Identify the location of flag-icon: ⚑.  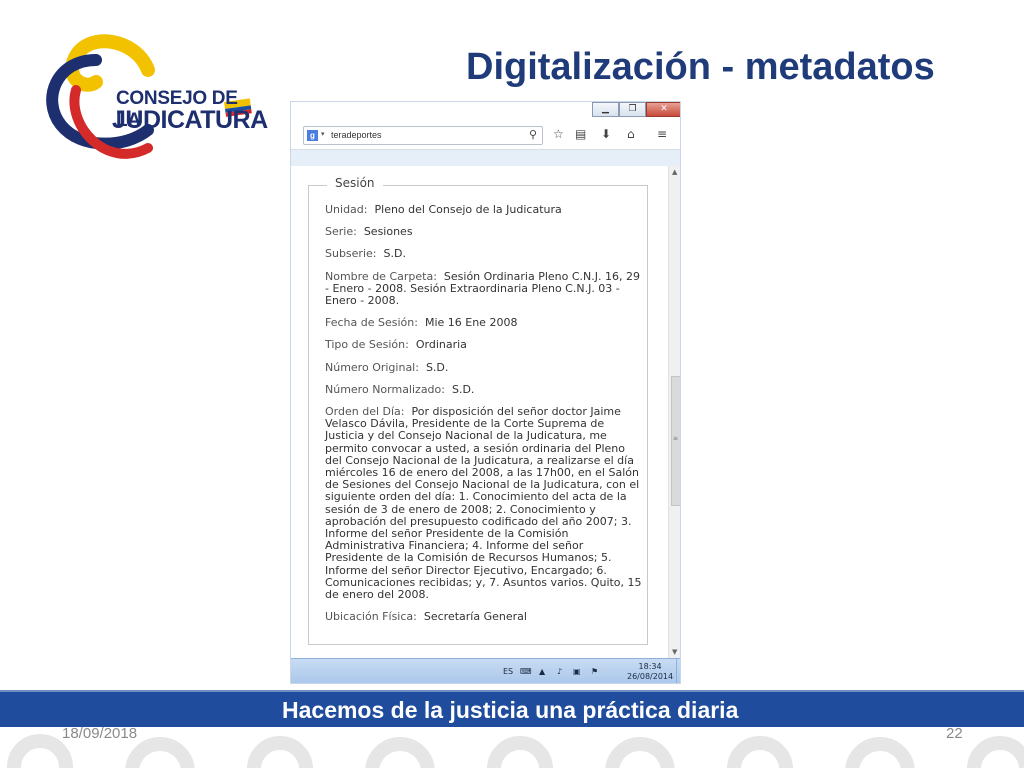
(594, 671).